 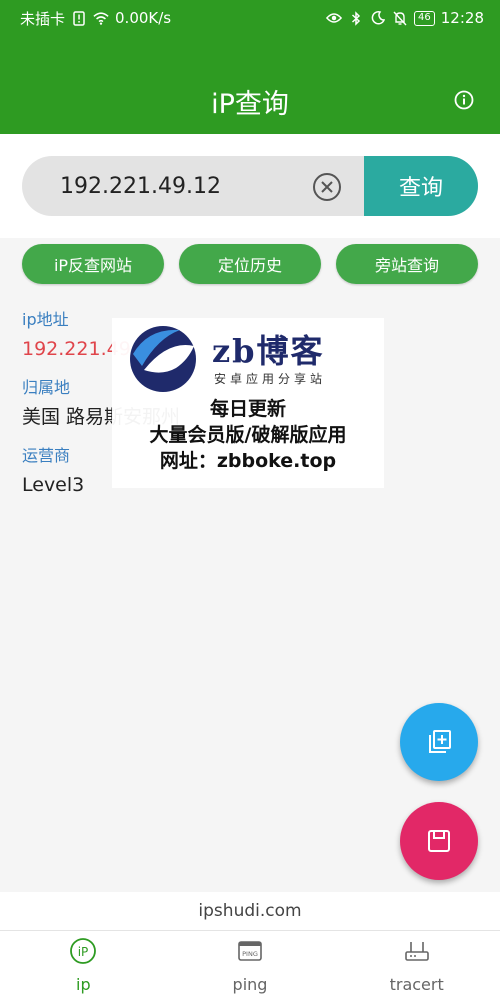 I want to click on watermark-line-1: 每日更新, so click(x=247, y=409).